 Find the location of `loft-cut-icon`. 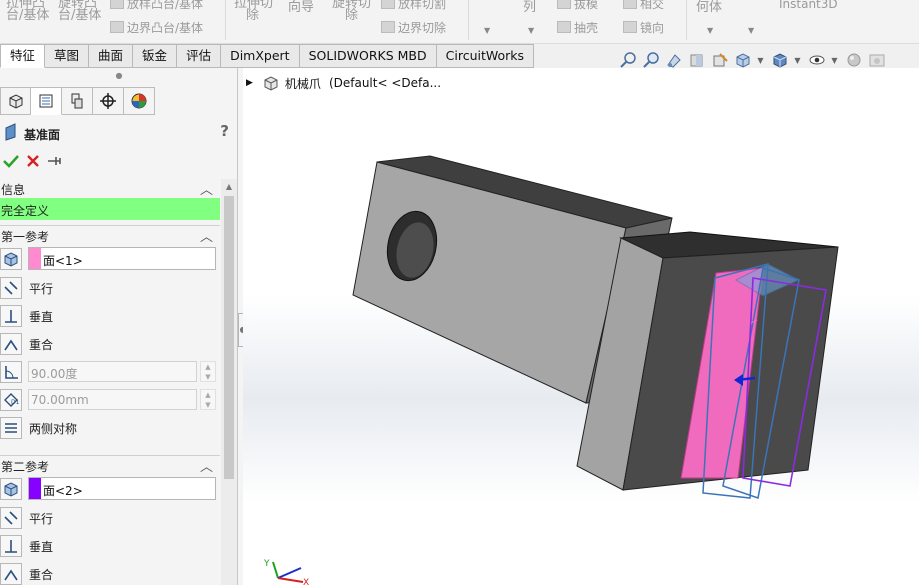

loft-cut-icon is located at coordinates (388, 4).